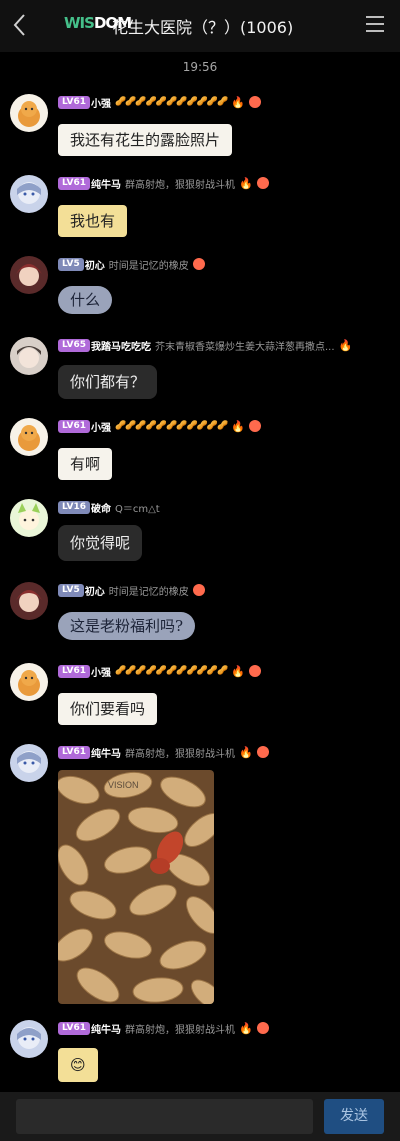 This screenshot has width=400, height=1141. What do you see at coordinates (108, 709) in the screenshot?
I see `message-bubble: 你们要看吗` at bounding box center [108, 709].